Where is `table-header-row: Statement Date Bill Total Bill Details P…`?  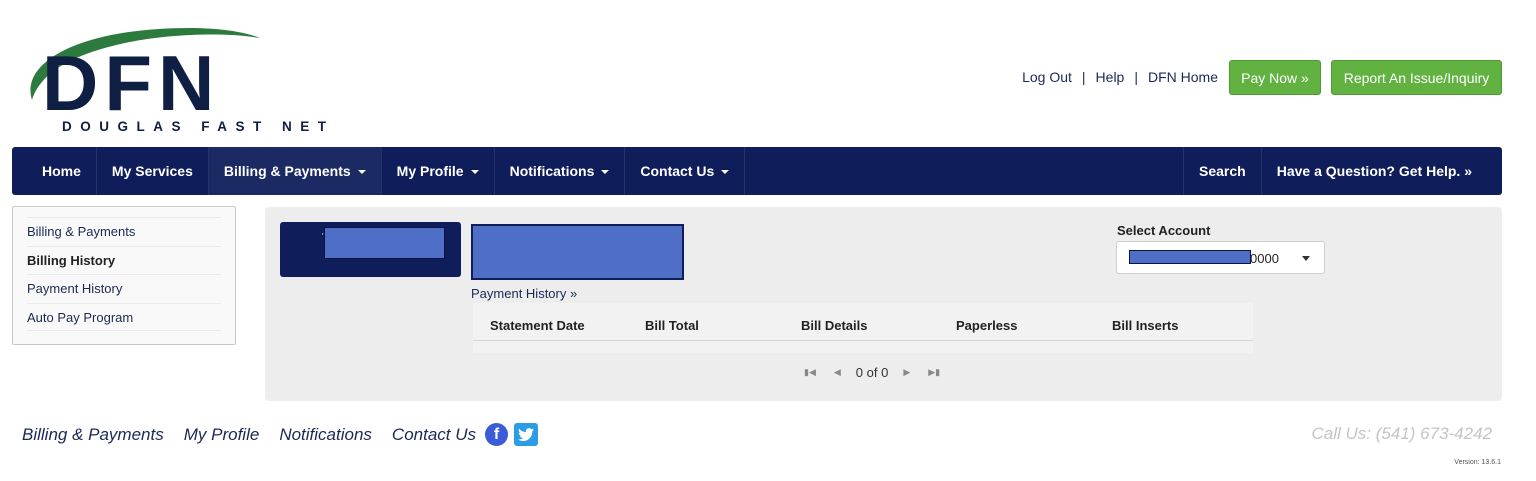
table-header-row: Statement Date Bill Total Bill Details P… is located at coordinates (863, 322).